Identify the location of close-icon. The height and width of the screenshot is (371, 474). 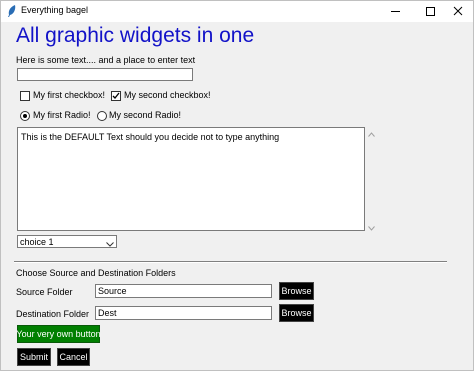
(458, 12).